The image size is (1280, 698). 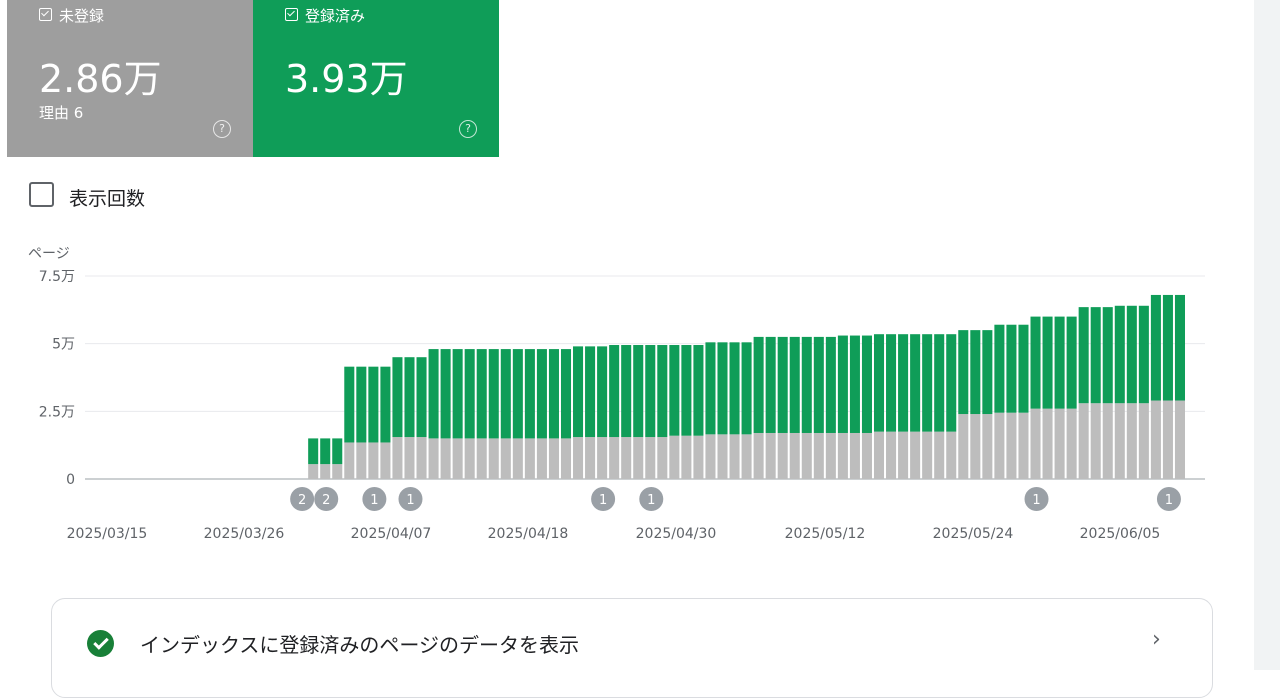 What do you see at coordinates (1156, 639) in the screenshot?
I see `chevron-right-icon: ›` at bounding box center [1156, 639].